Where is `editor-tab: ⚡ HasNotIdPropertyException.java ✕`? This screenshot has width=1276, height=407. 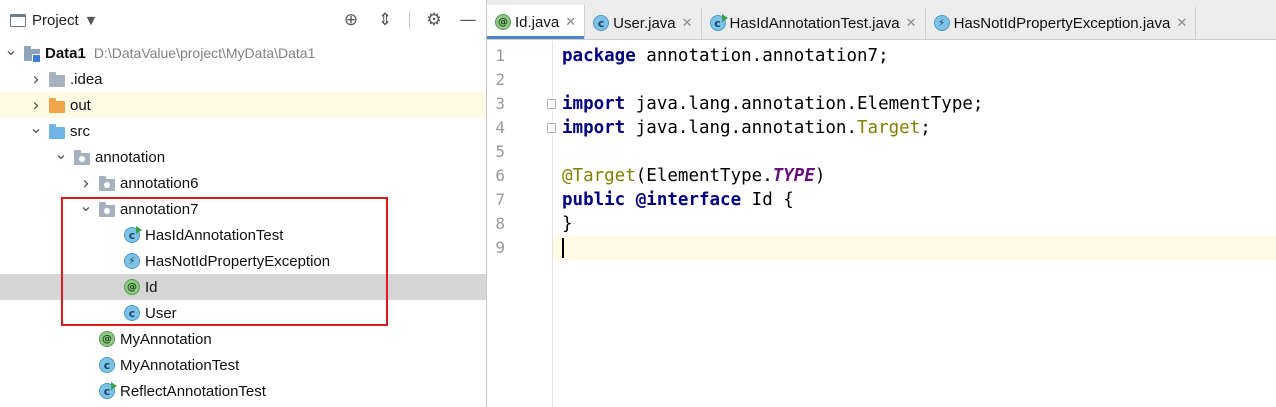 editor-tab: ⚡ HasNotIdPropertyException.java ✕ is located at coordinates (1061, 23).